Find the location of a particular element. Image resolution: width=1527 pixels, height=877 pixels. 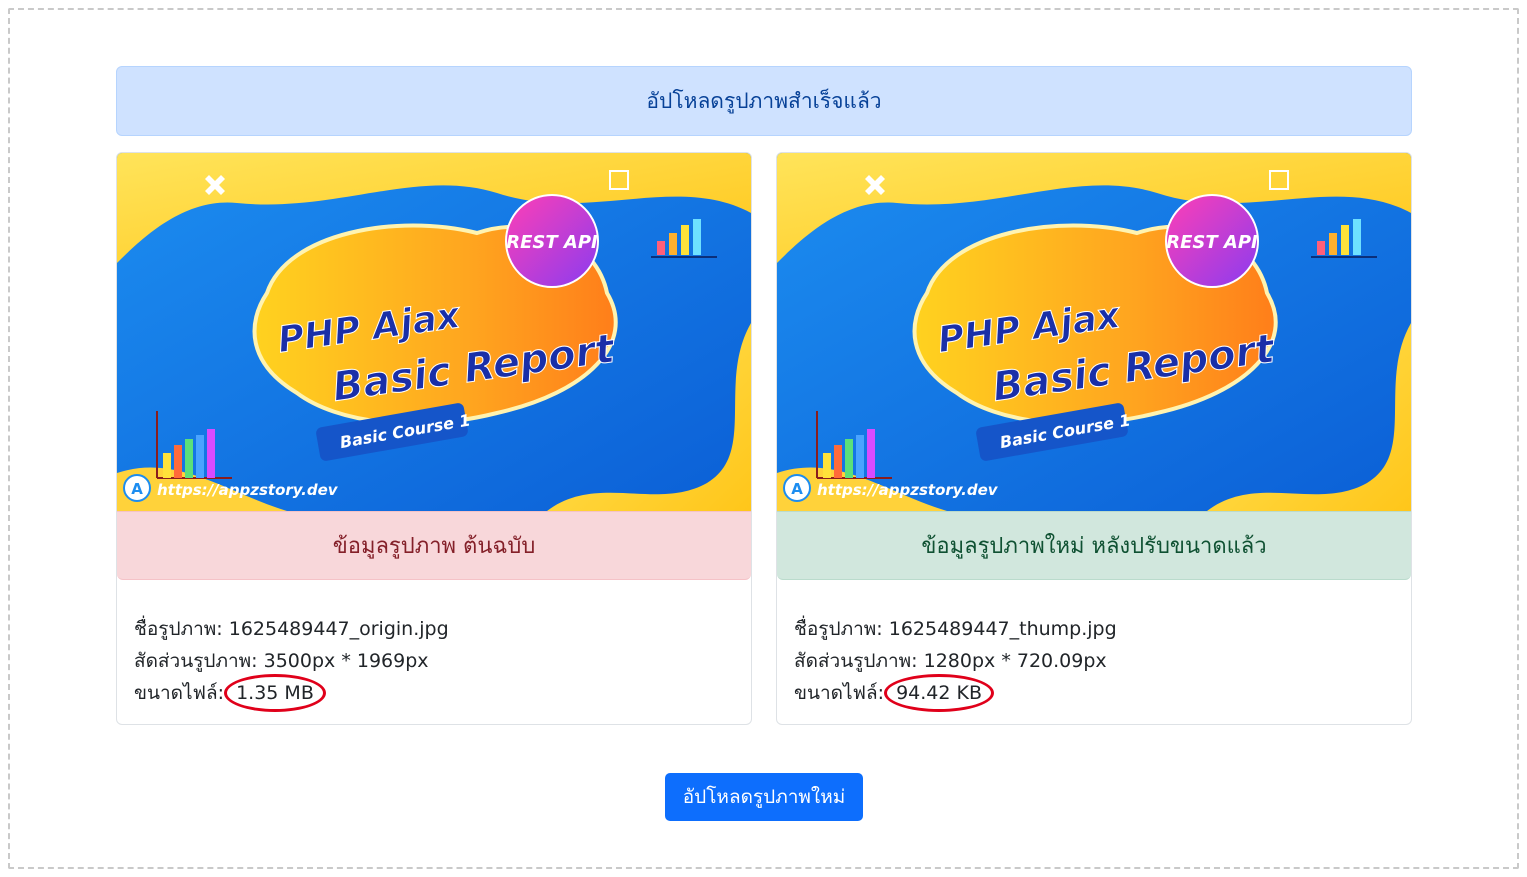

resized-ratio-row: สัดส่วนรูปภาพ: 1280px * 720.09px is located at coordinates (955, 661).